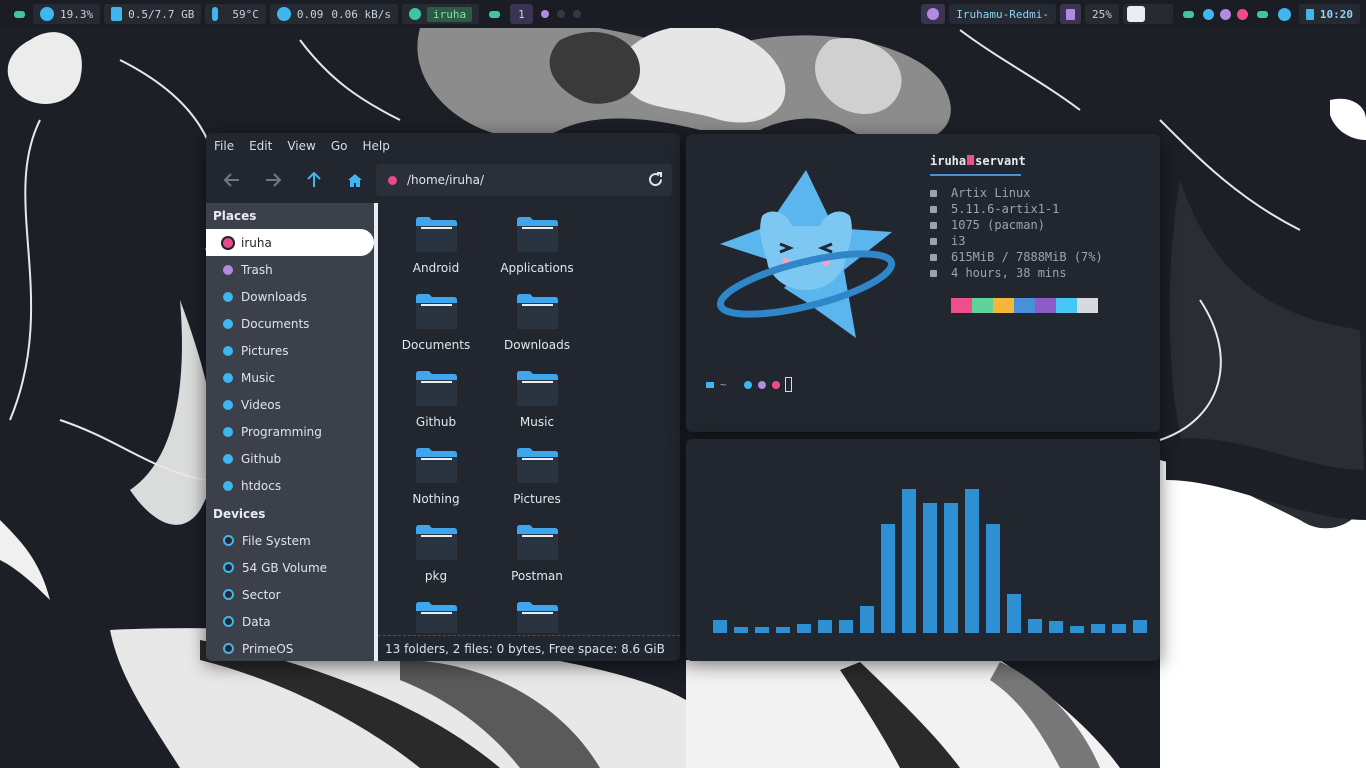 Image resolution: width=1366 pixels, height=768 pixels. I want to click on sidebar-item-github: Github, so click(290, 458).